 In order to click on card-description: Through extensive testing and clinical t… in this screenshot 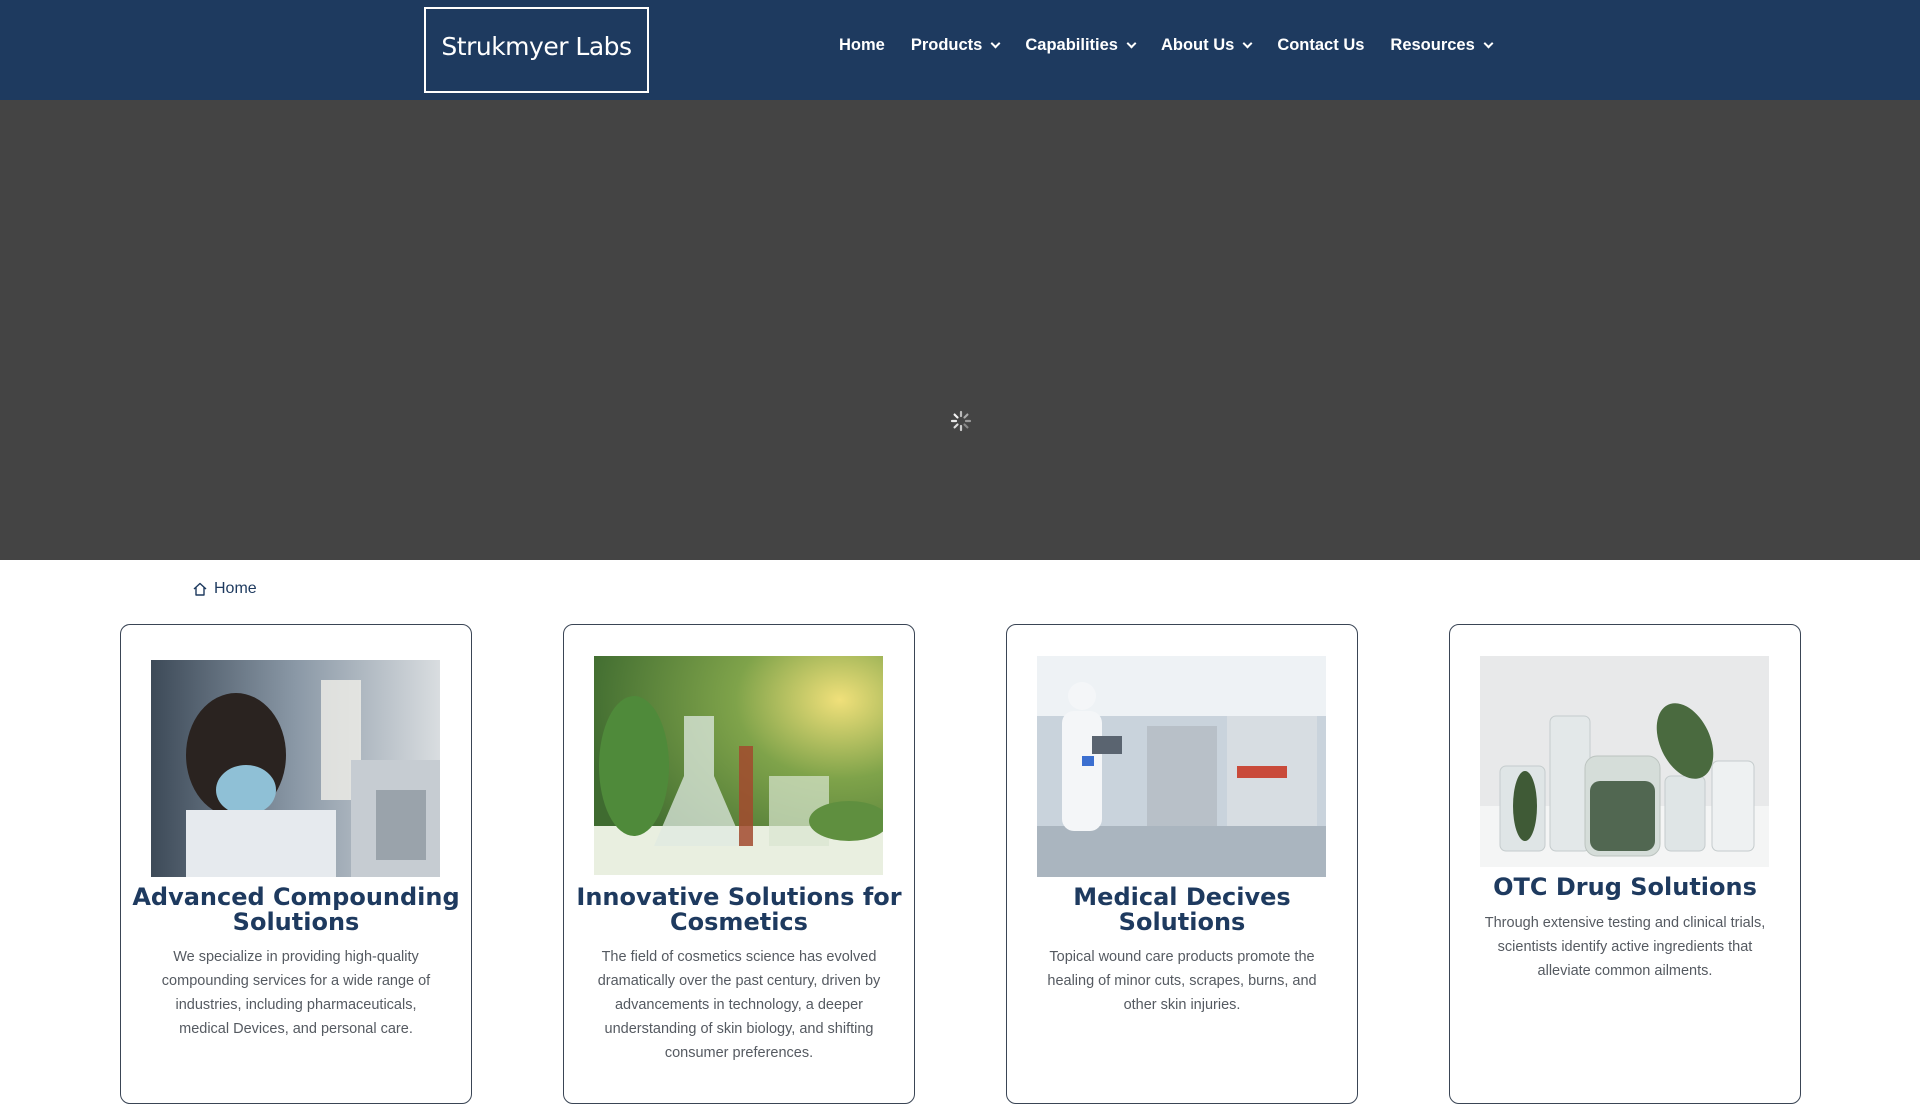, I will do `click(1625, 947)`.